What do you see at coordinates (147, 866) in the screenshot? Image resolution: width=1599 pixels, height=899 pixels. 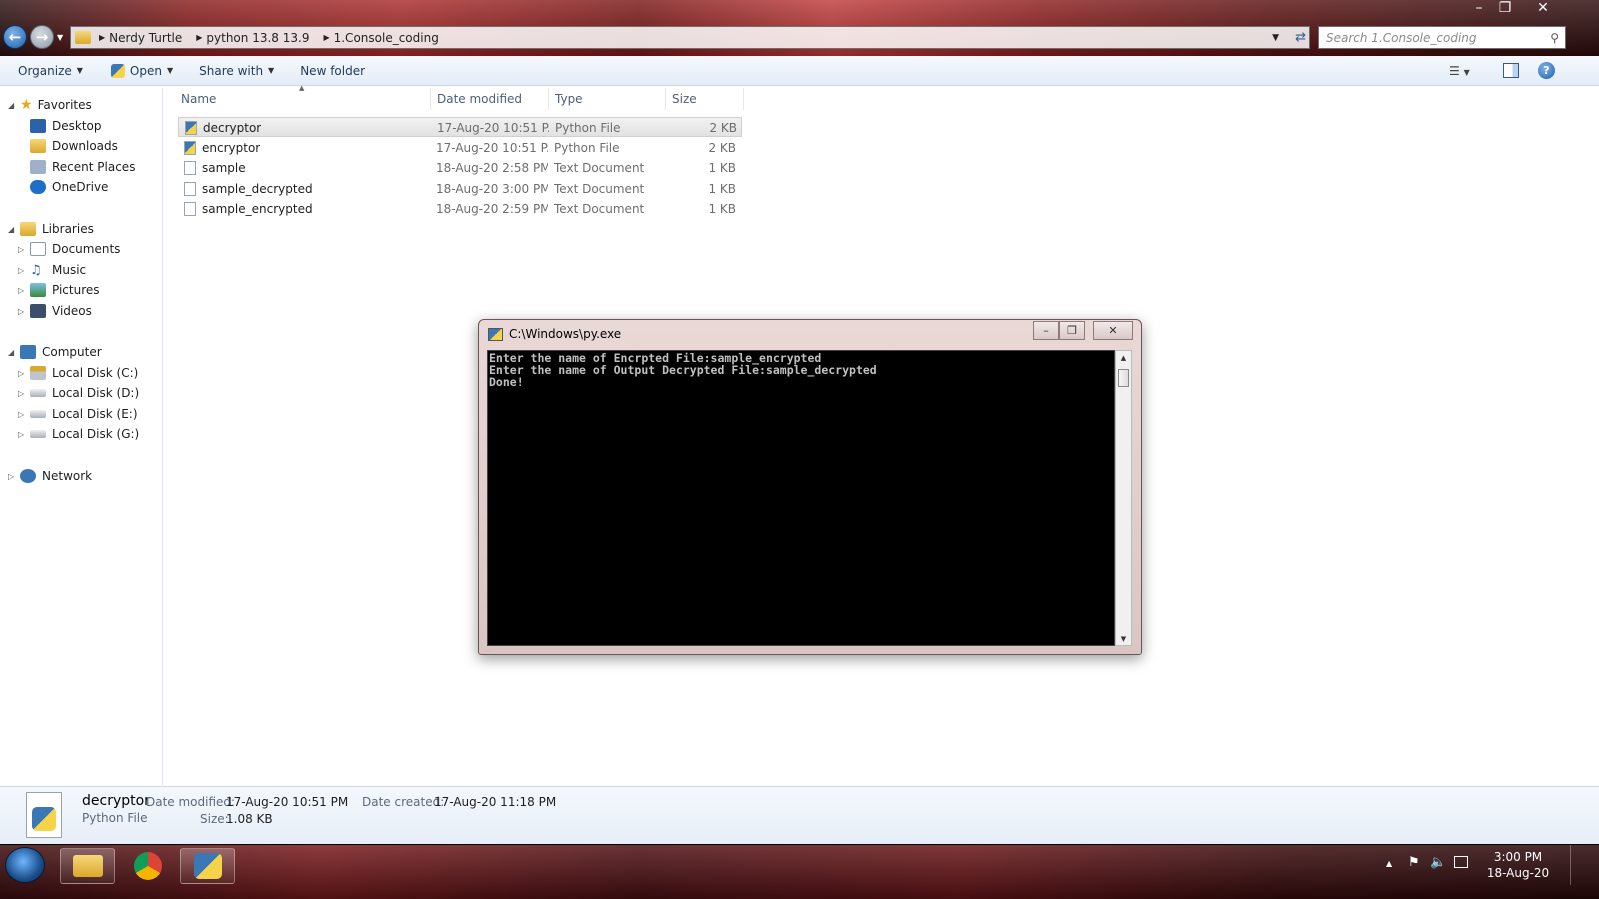 I see `taskbar-chrome-button` at bounding box center [147, 866].